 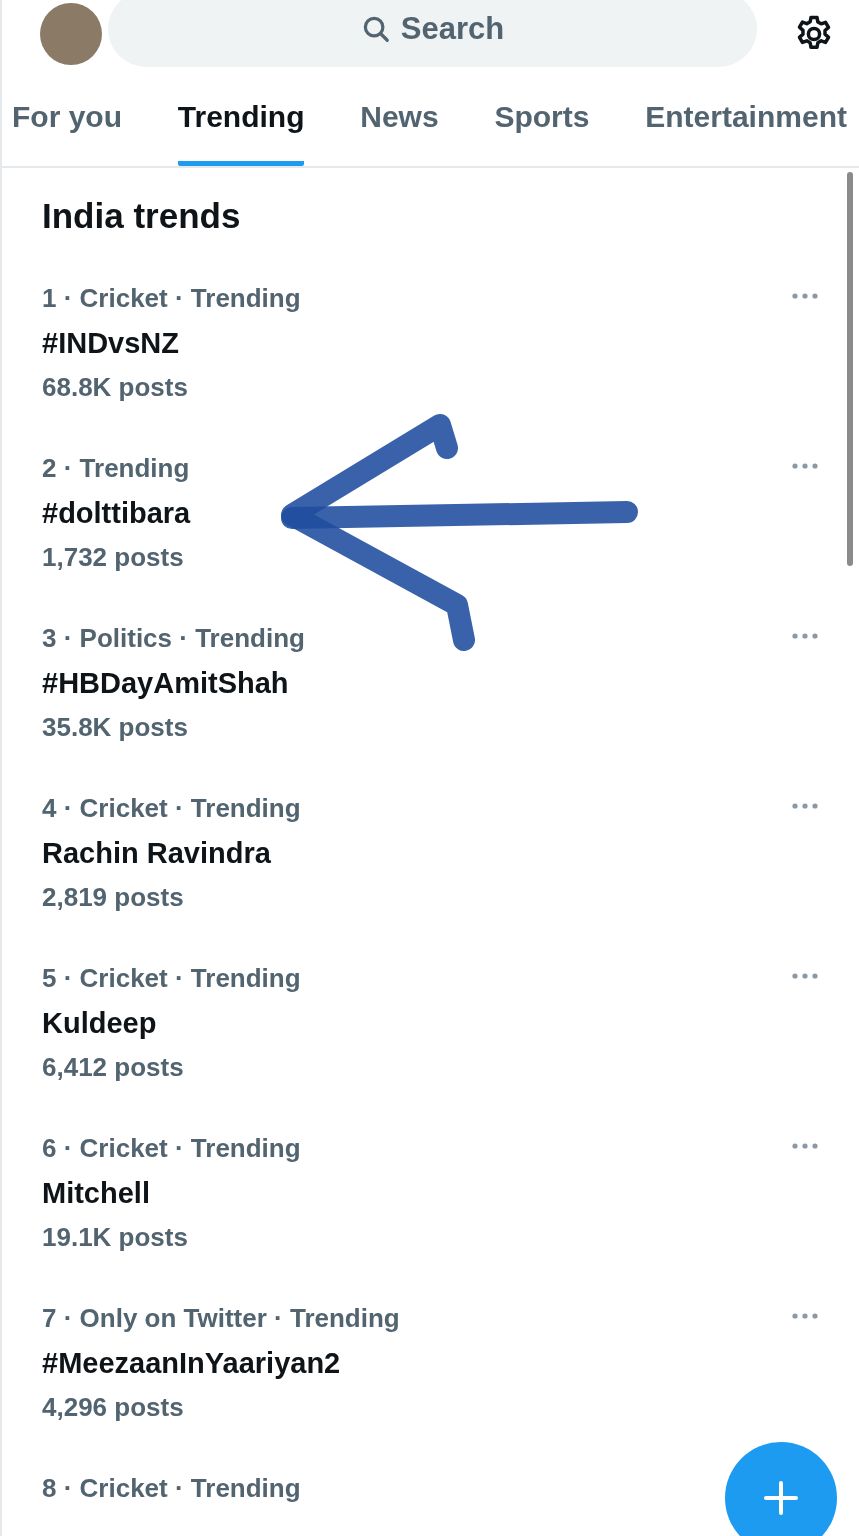 What do you see at coordinates (171, 1488) in the screenshot?
I see `trend-meta: 8 · Cricket · Trending` at bounding box center [171, 1488].